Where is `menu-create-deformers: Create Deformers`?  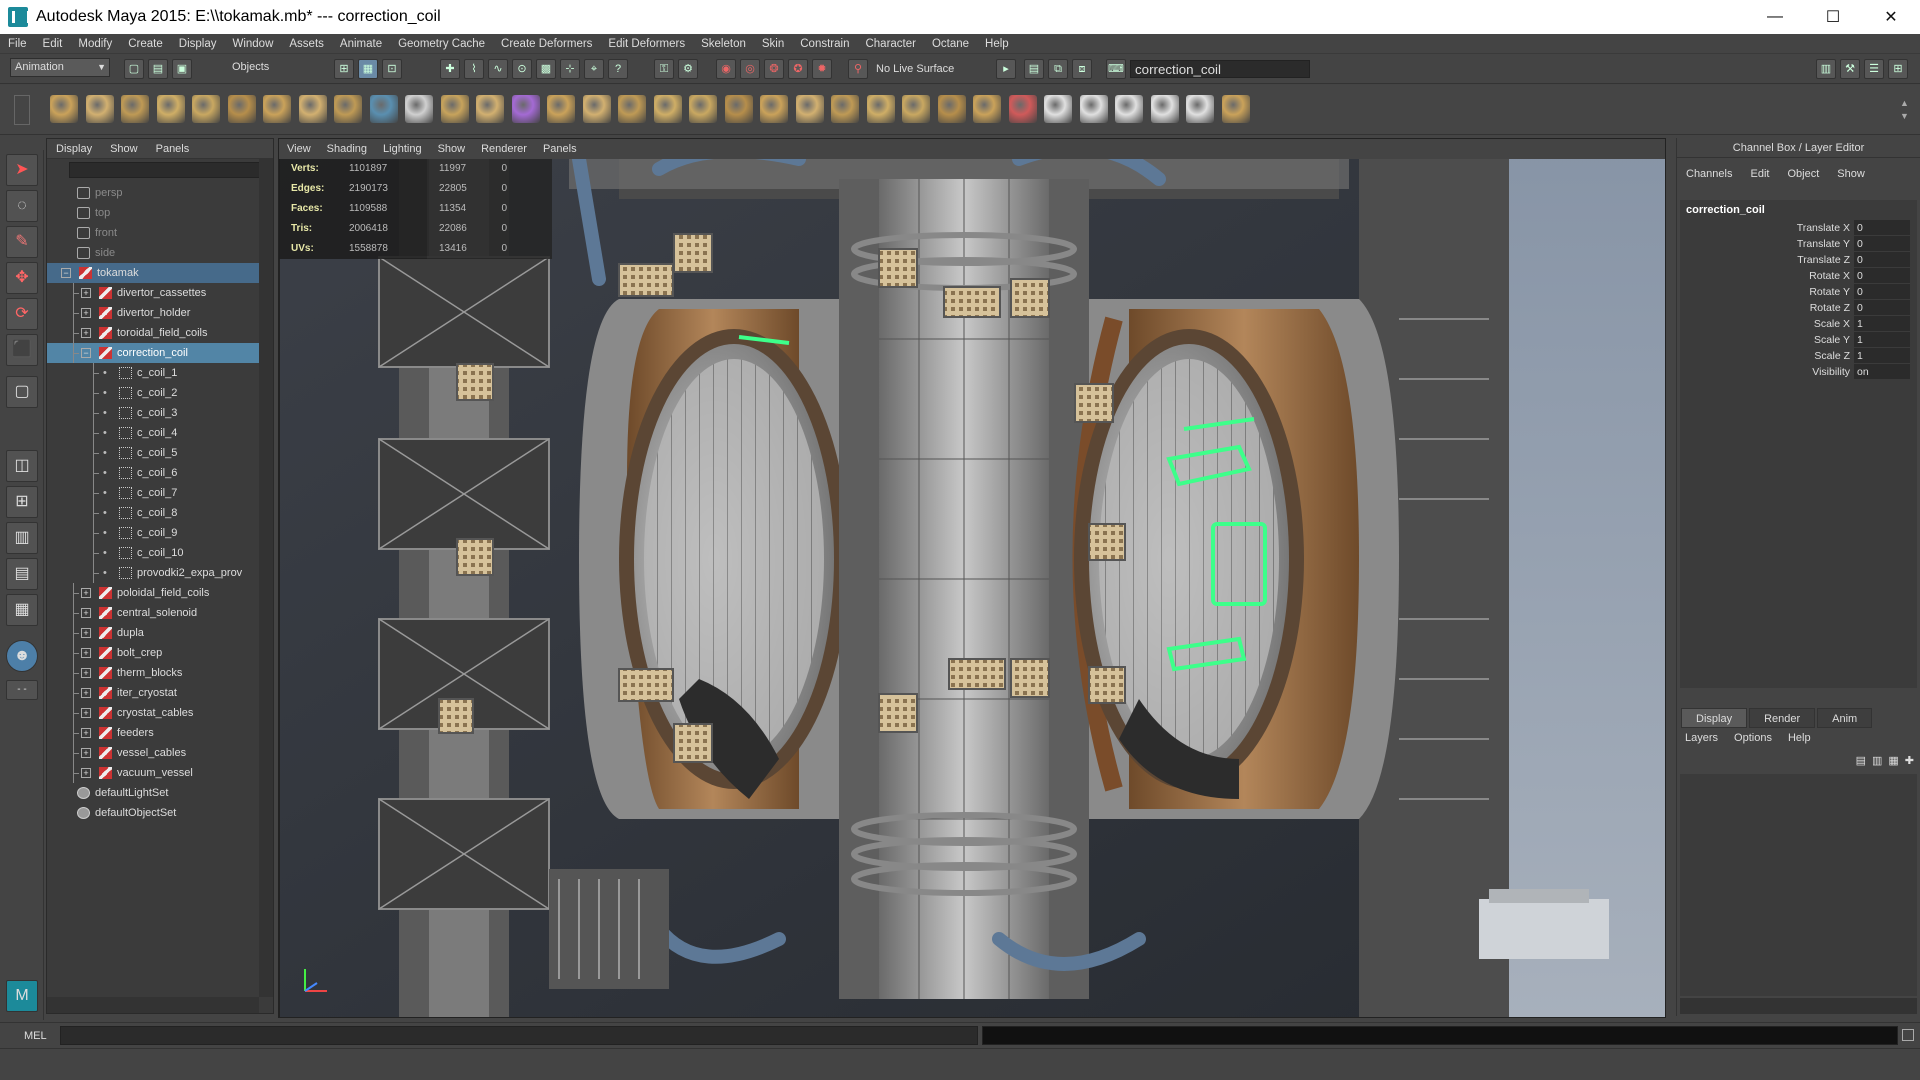 menu-create-deformers: Create Deformers is located at coordinates (546, 44).